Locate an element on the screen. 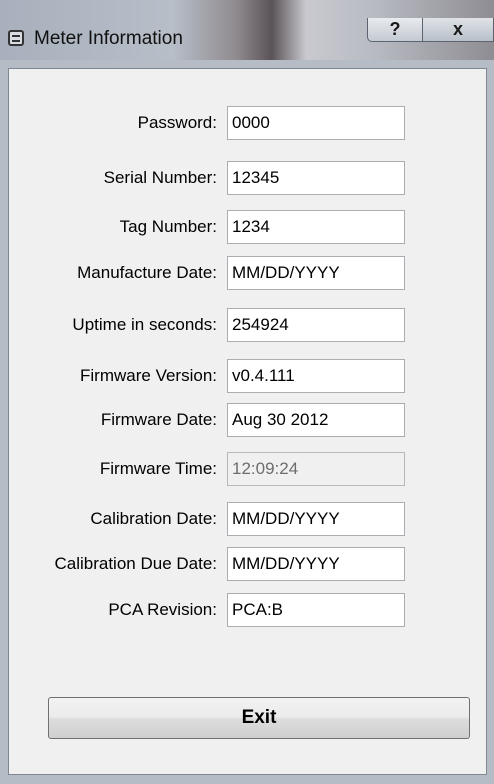  row-uptime-seconds: Uptime in seconds: 254924 is located at coordinates (248, 325).